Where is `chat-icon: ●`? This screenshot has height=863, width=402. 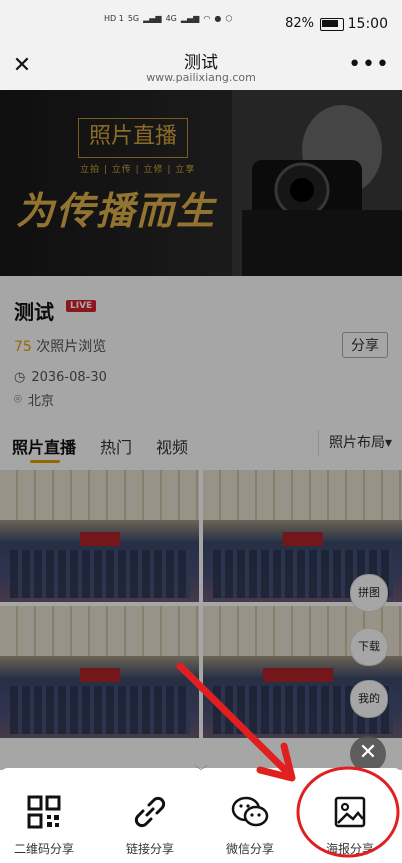
chat-icon: ● is located at coordinates (218, 18).